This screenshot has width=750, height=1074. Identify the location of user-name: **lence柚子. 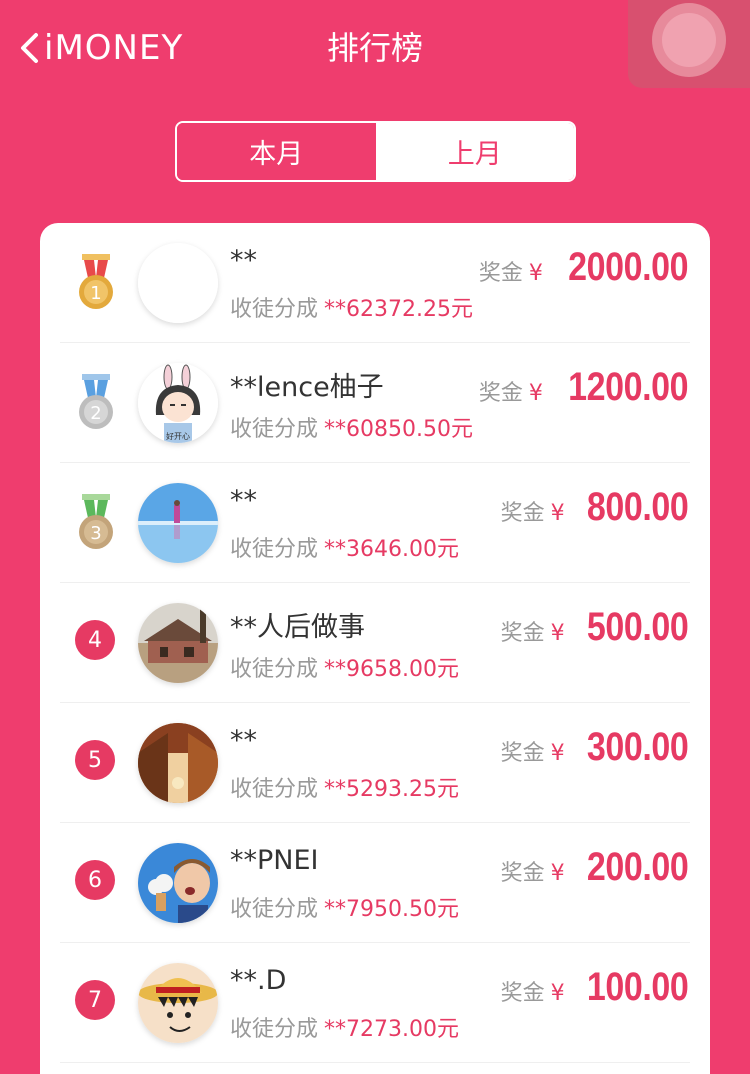
(307, 387).